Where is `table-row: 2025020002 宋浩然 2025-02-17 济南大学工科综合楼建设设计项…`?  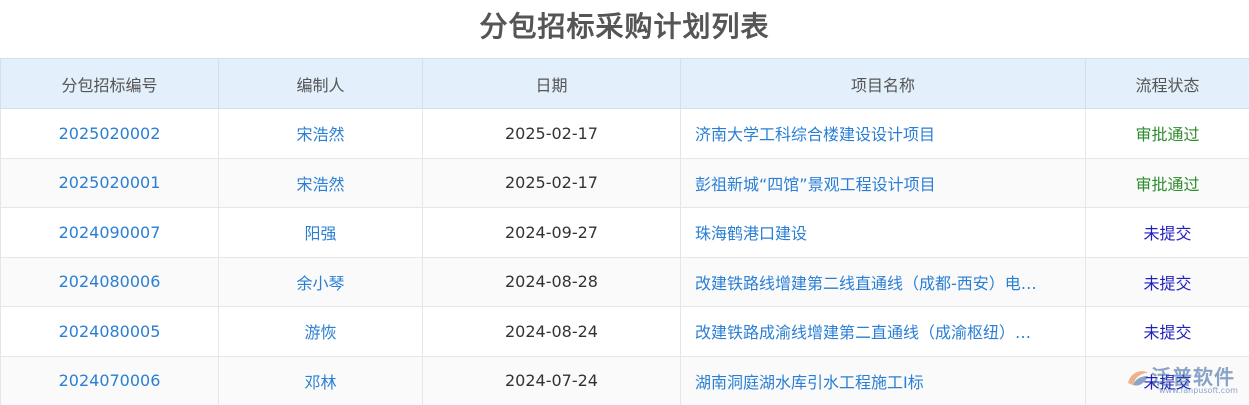
table-row: 2025020002 宋浩然 2025-02-17 济南大学工科综合楼建设设计项… is located at coordinates (624, 133).